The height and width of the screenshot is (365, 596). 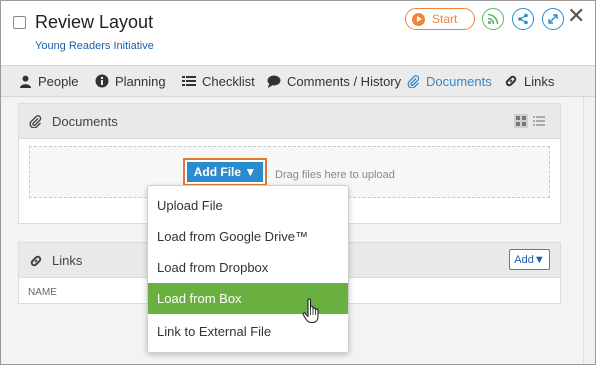 I want to click on list-view-icon, so click(x=539, y=121).